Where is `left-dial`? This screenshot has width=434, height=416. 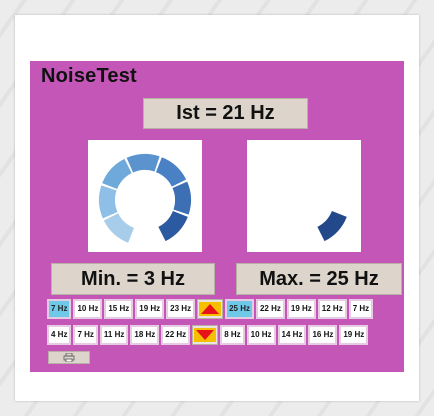 left-dial is located at coordinates (145, 196).